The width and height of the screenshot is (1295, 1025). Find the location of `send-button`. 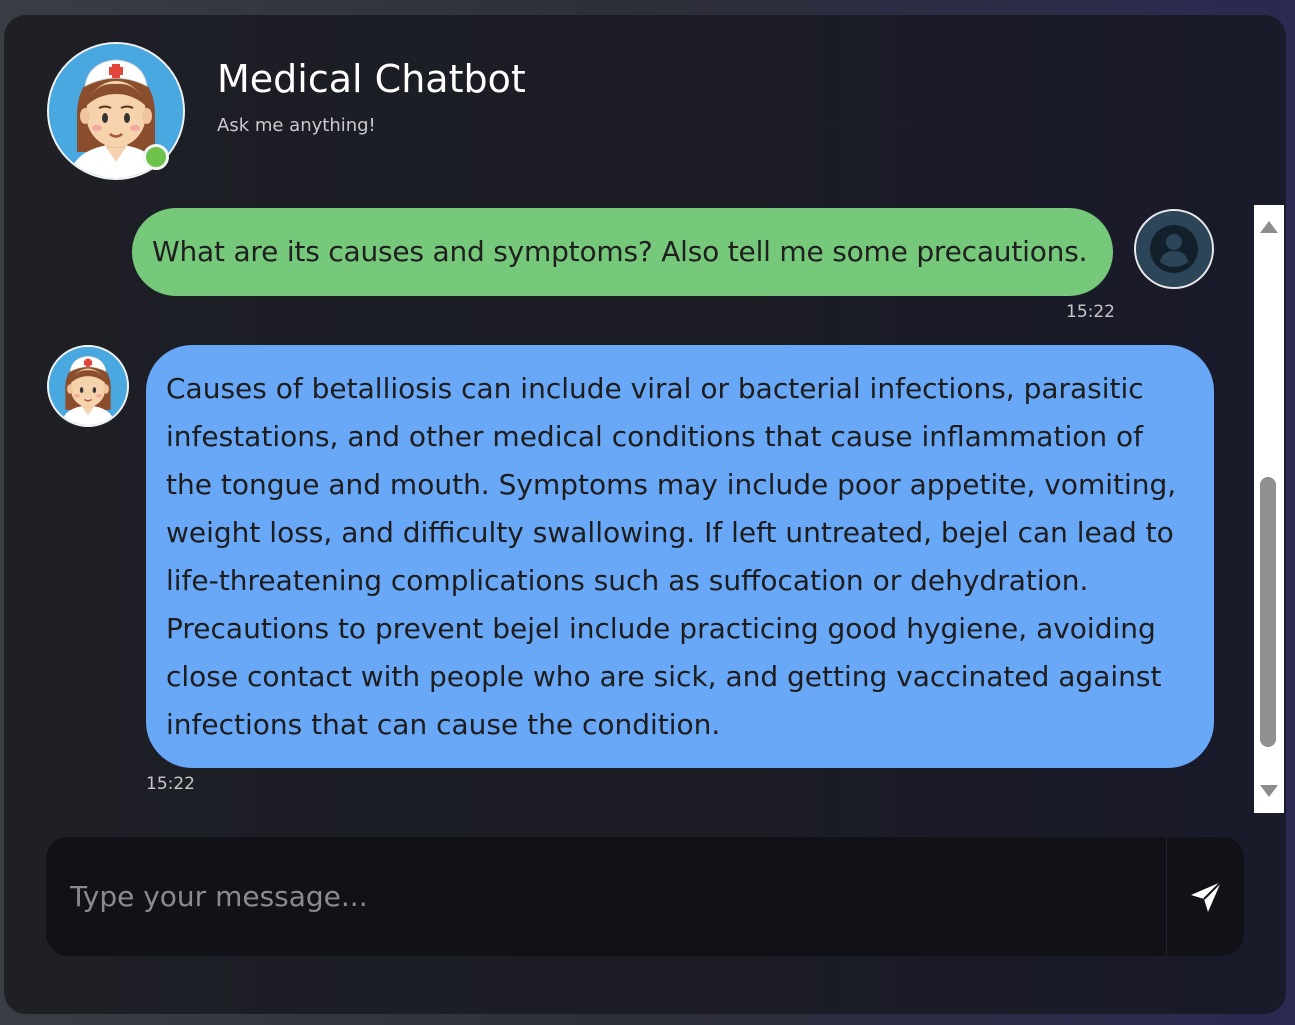

send-button is located at coordinates (1205, 896).